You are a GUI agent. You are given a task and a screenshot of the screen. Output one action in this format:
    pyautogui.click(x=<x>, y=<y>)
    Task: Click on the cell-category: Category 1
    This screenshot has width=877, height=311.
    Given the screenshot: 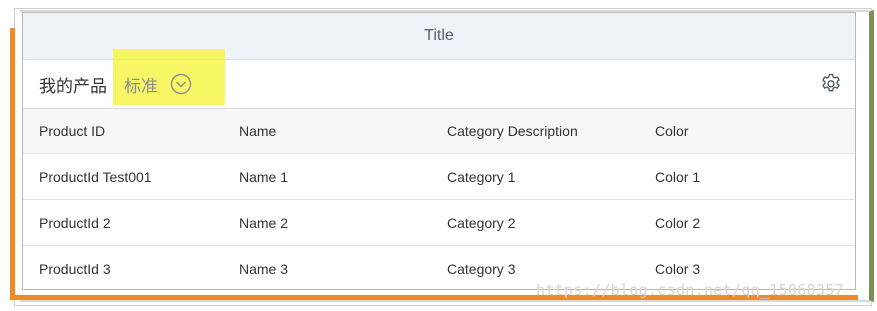 What is the action you would take?
    pyautogui.click(x=535, y=176)
    